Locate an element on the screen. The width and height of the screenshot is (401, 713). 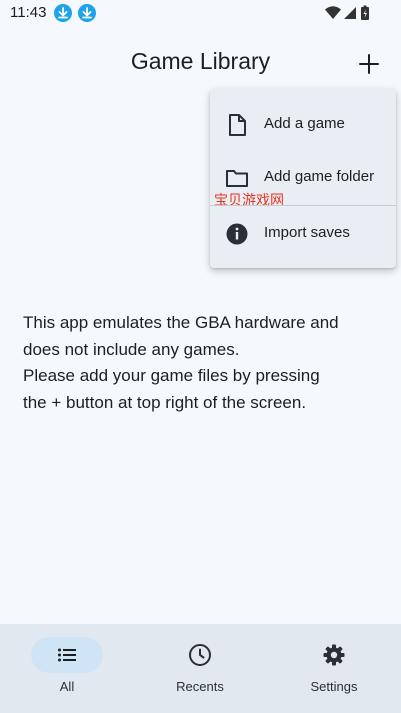
add-button is located at coordinates (369, 64).